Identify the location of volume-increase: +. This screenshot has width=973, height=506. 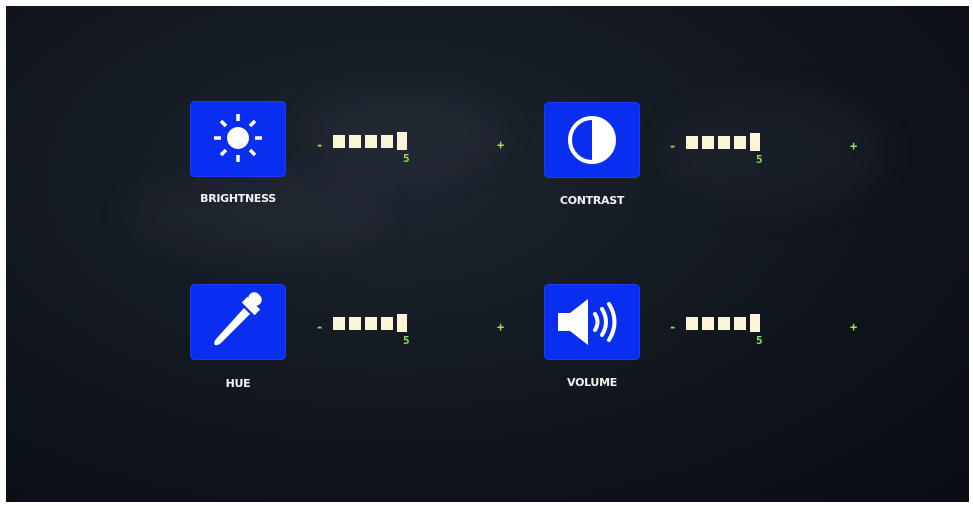
(853, 327).